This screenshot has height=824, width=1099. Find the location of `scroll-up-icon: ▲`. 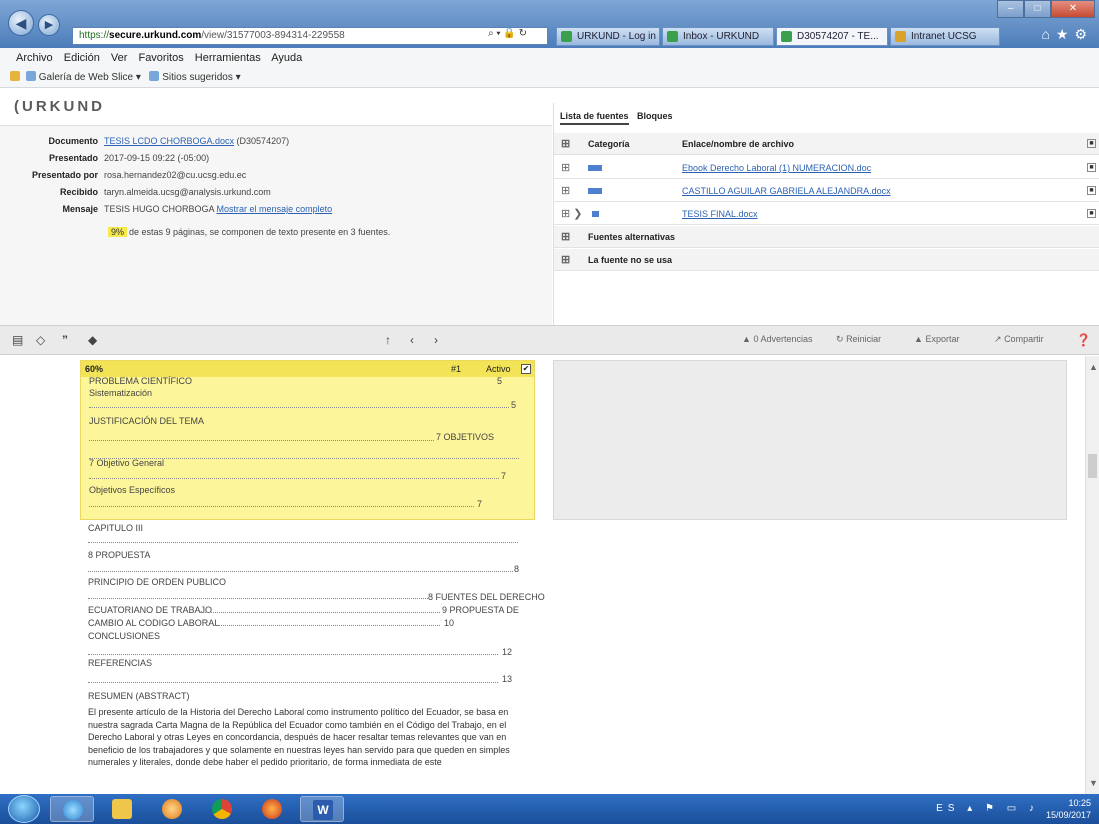

scroll-up-icon: ▲ is located at coordinates (1093, 367).